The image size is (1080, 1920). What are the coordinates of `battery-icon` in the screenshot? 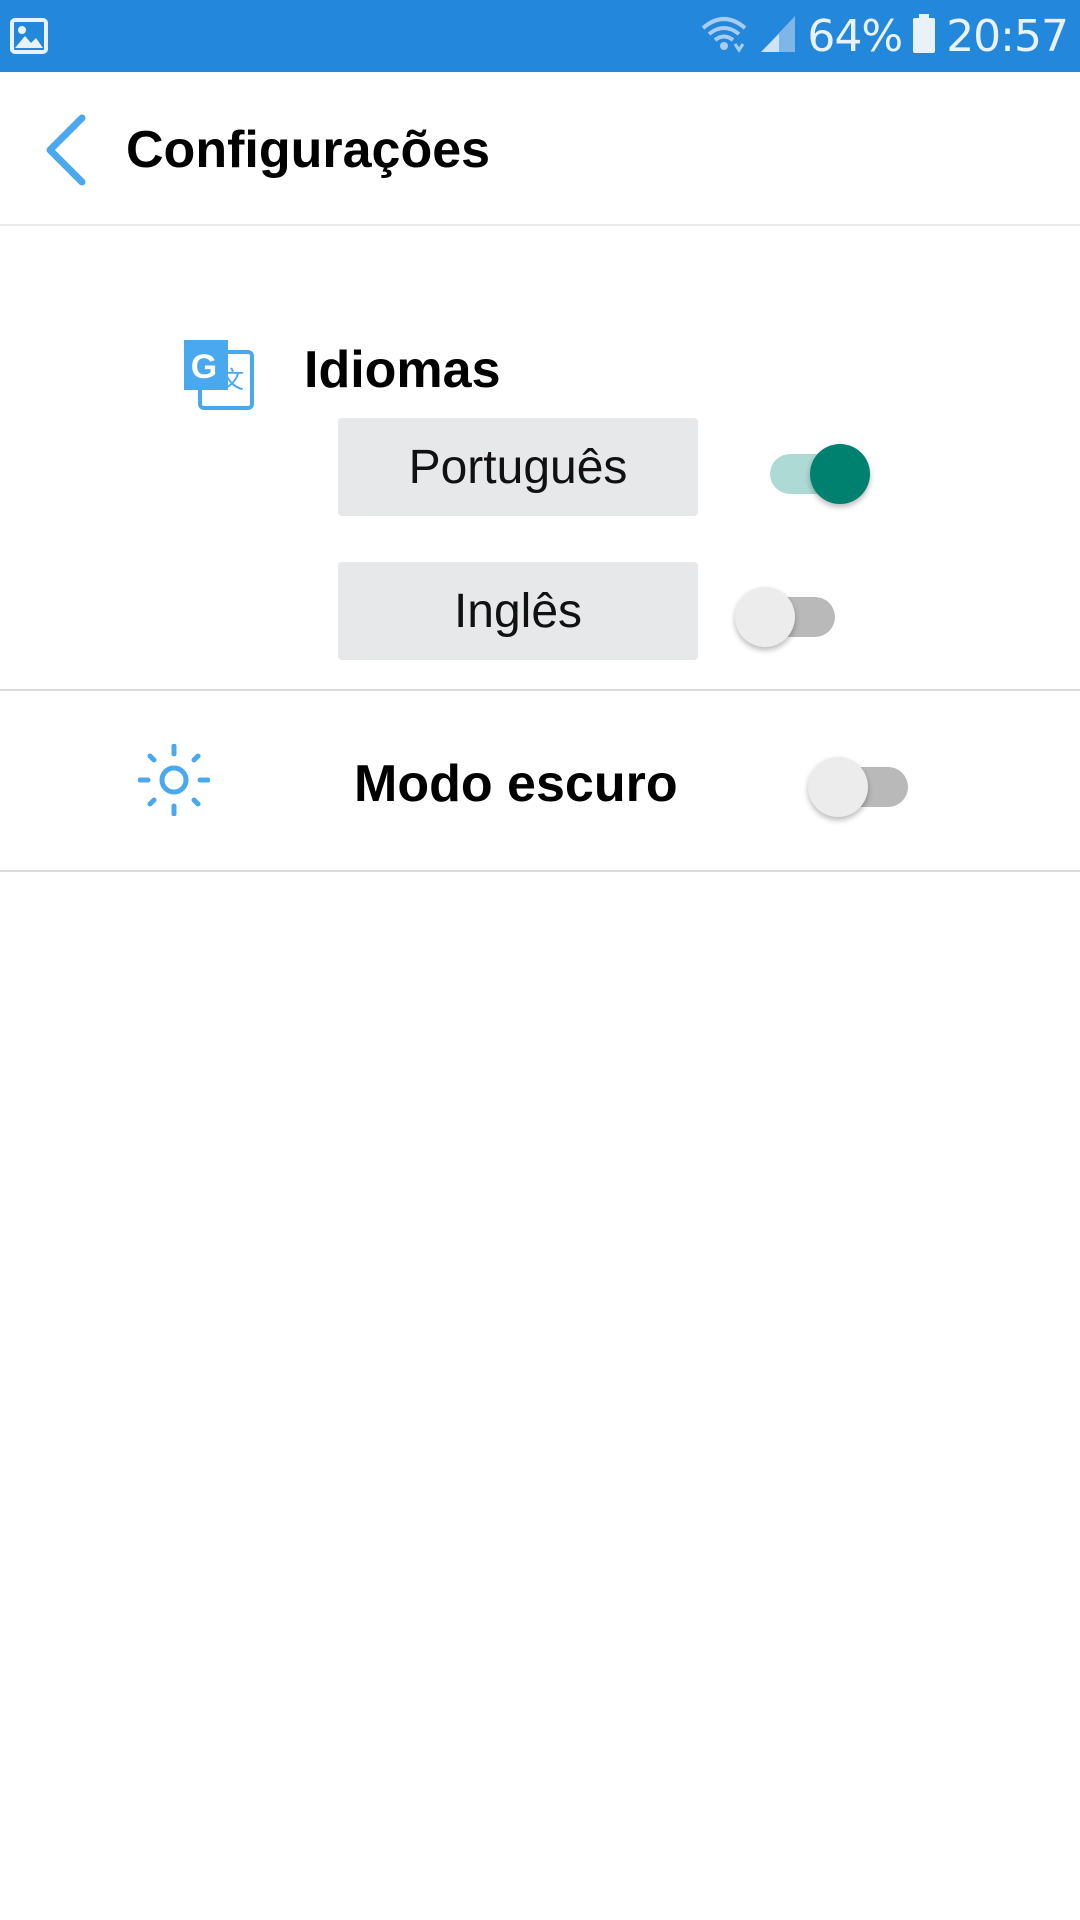 It's located at (924, 36).